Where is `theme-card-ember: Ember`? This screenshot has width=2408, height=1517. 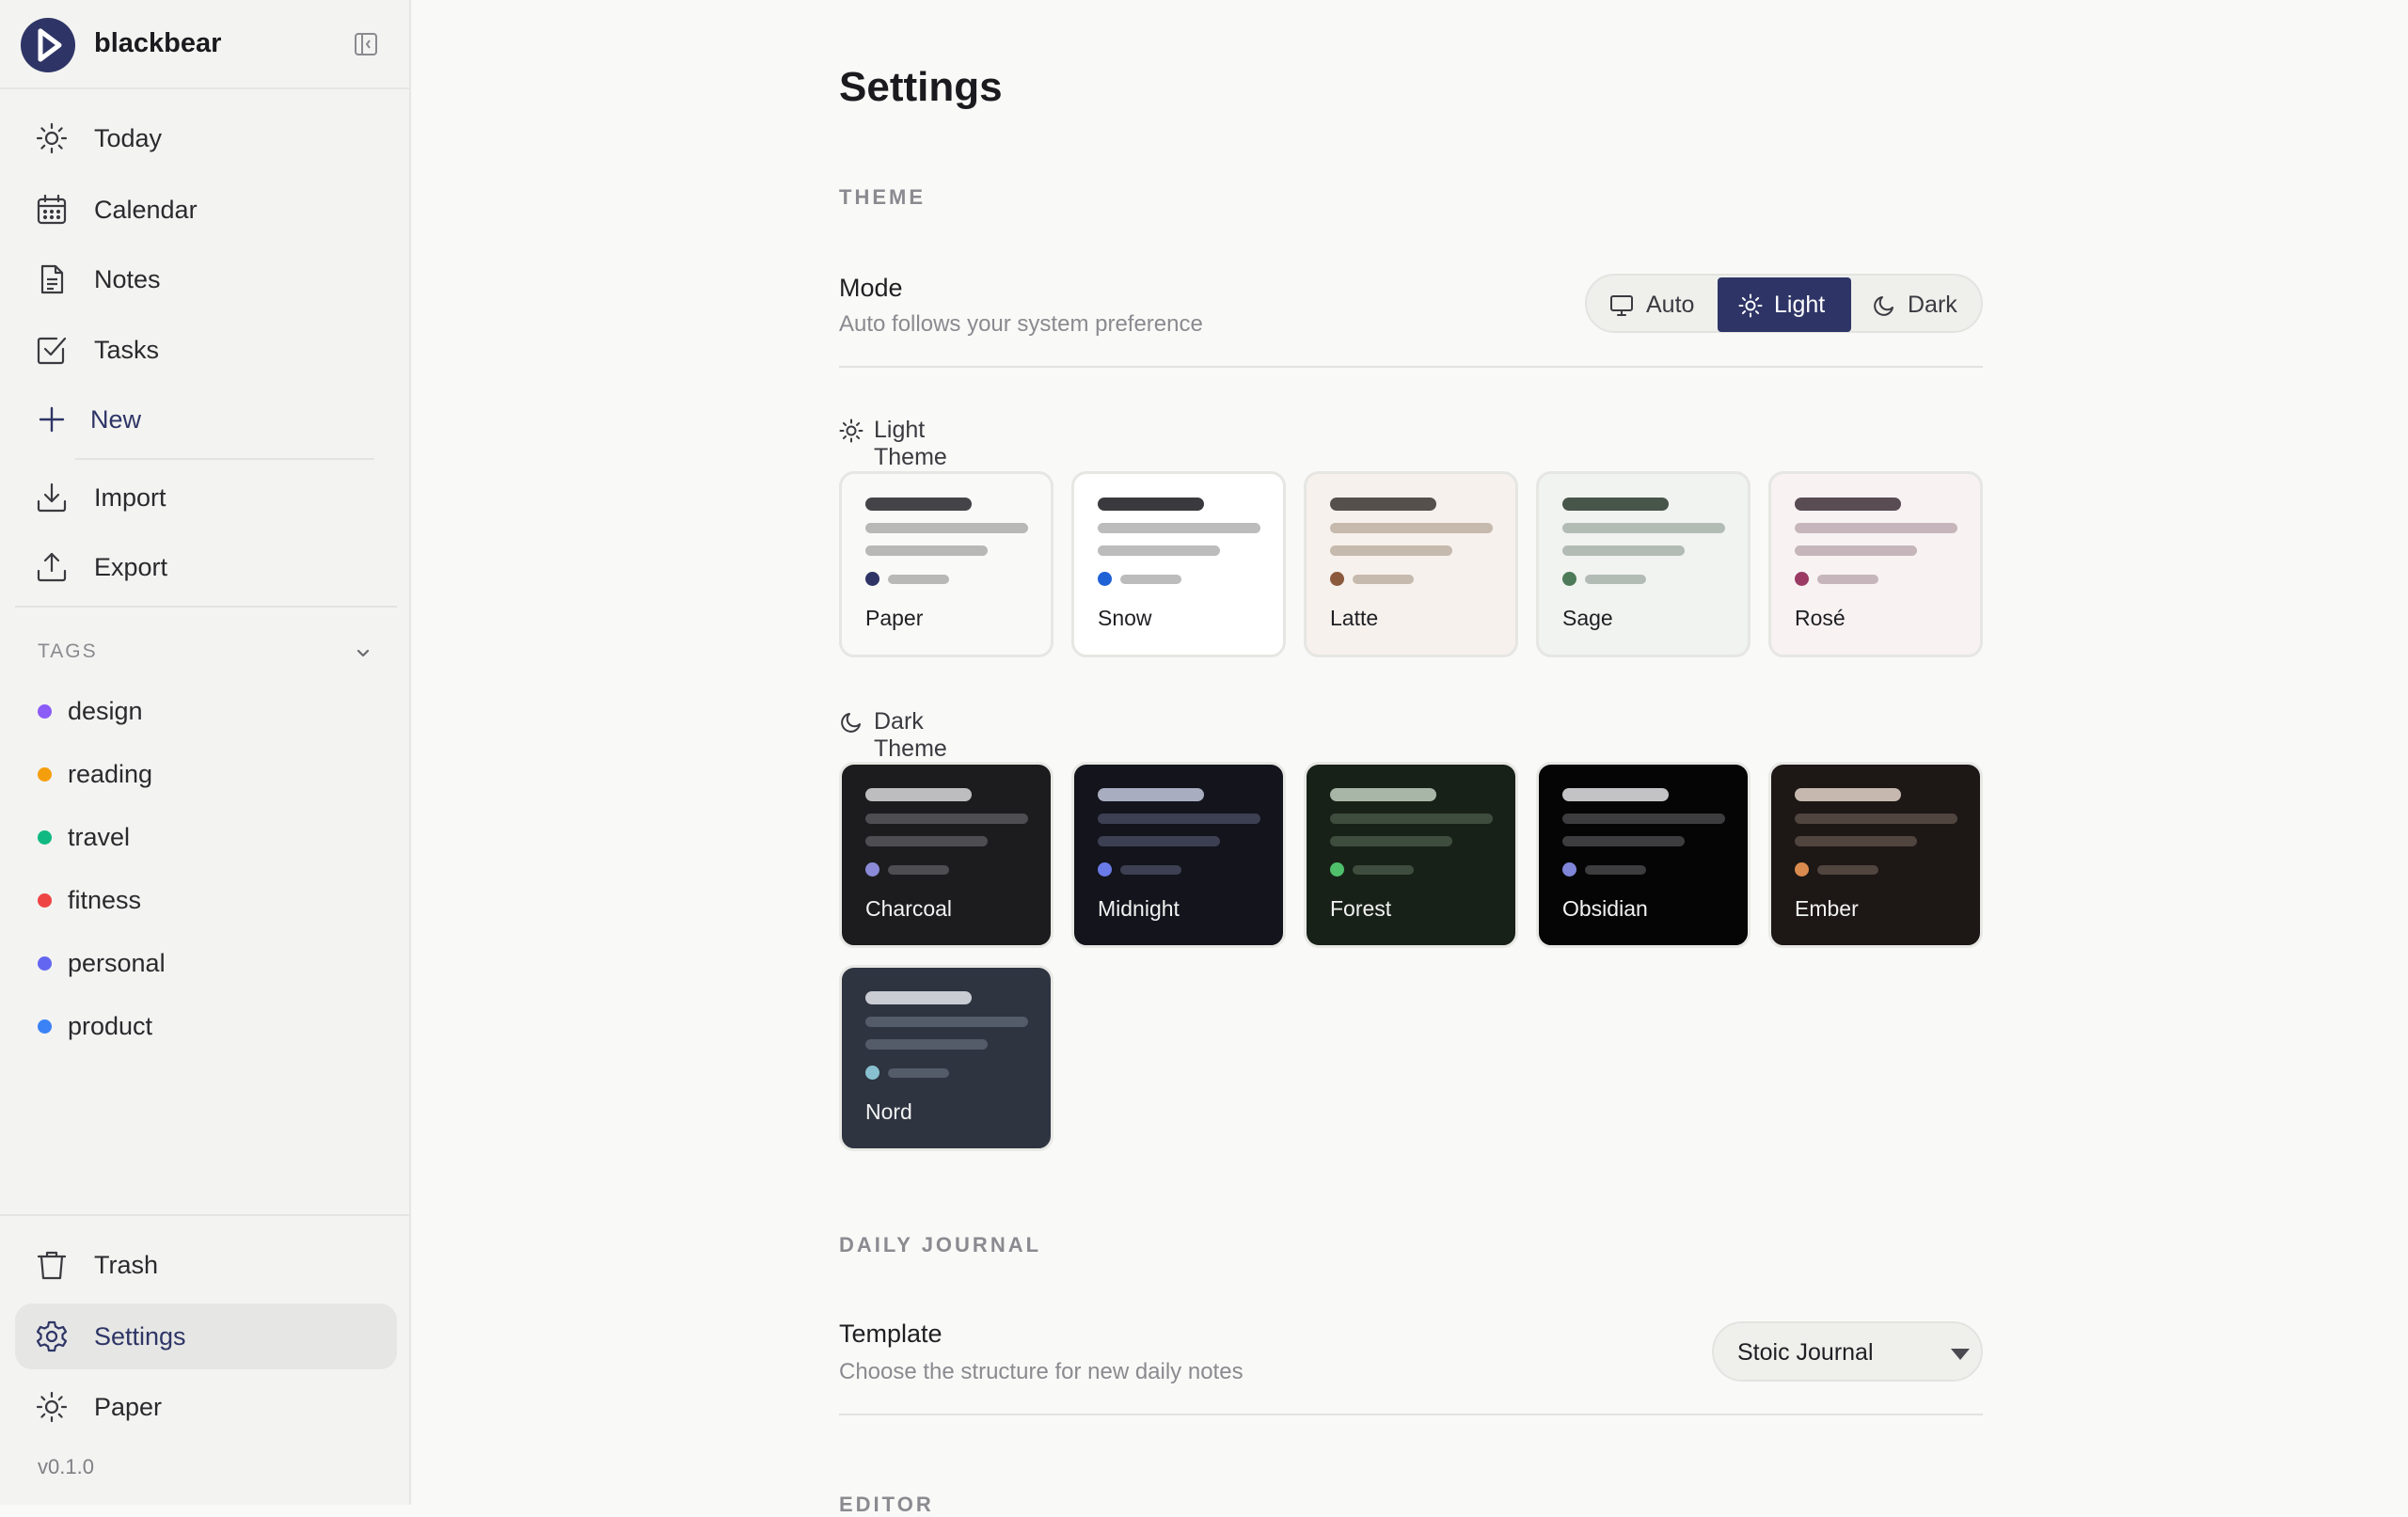
theme-card-ember: Ember is located at coordinates (1876, 855).